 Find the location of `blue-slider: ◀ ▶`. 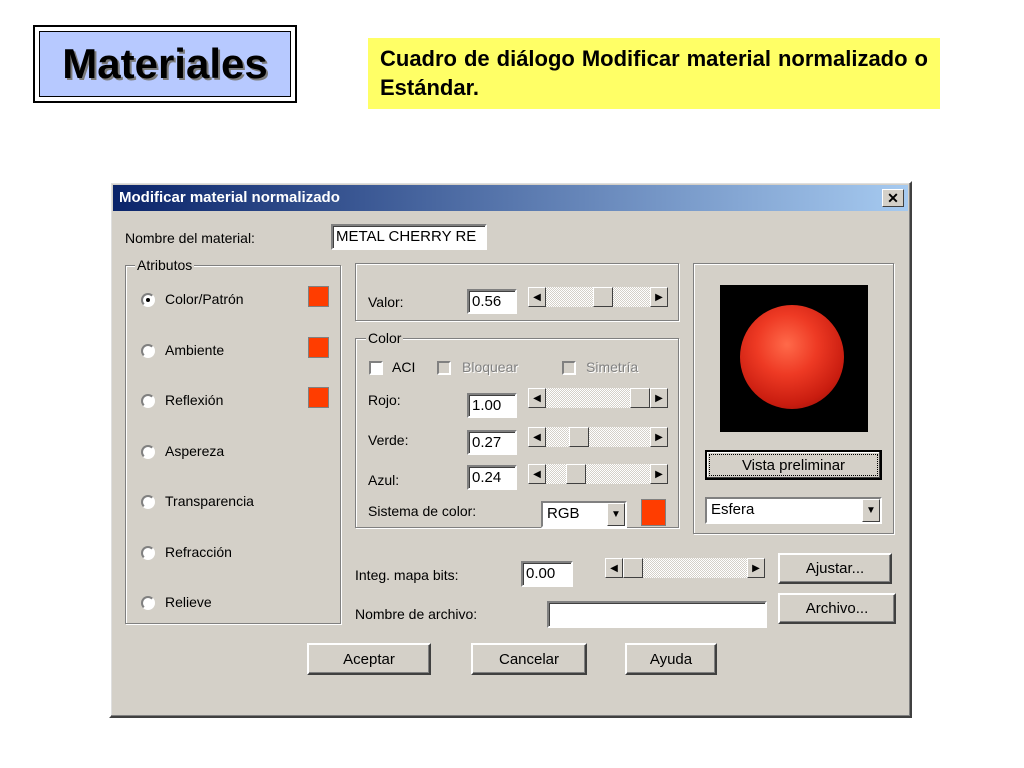

blue-slider: ◀ ▶ is located at coordinates (598, 474).